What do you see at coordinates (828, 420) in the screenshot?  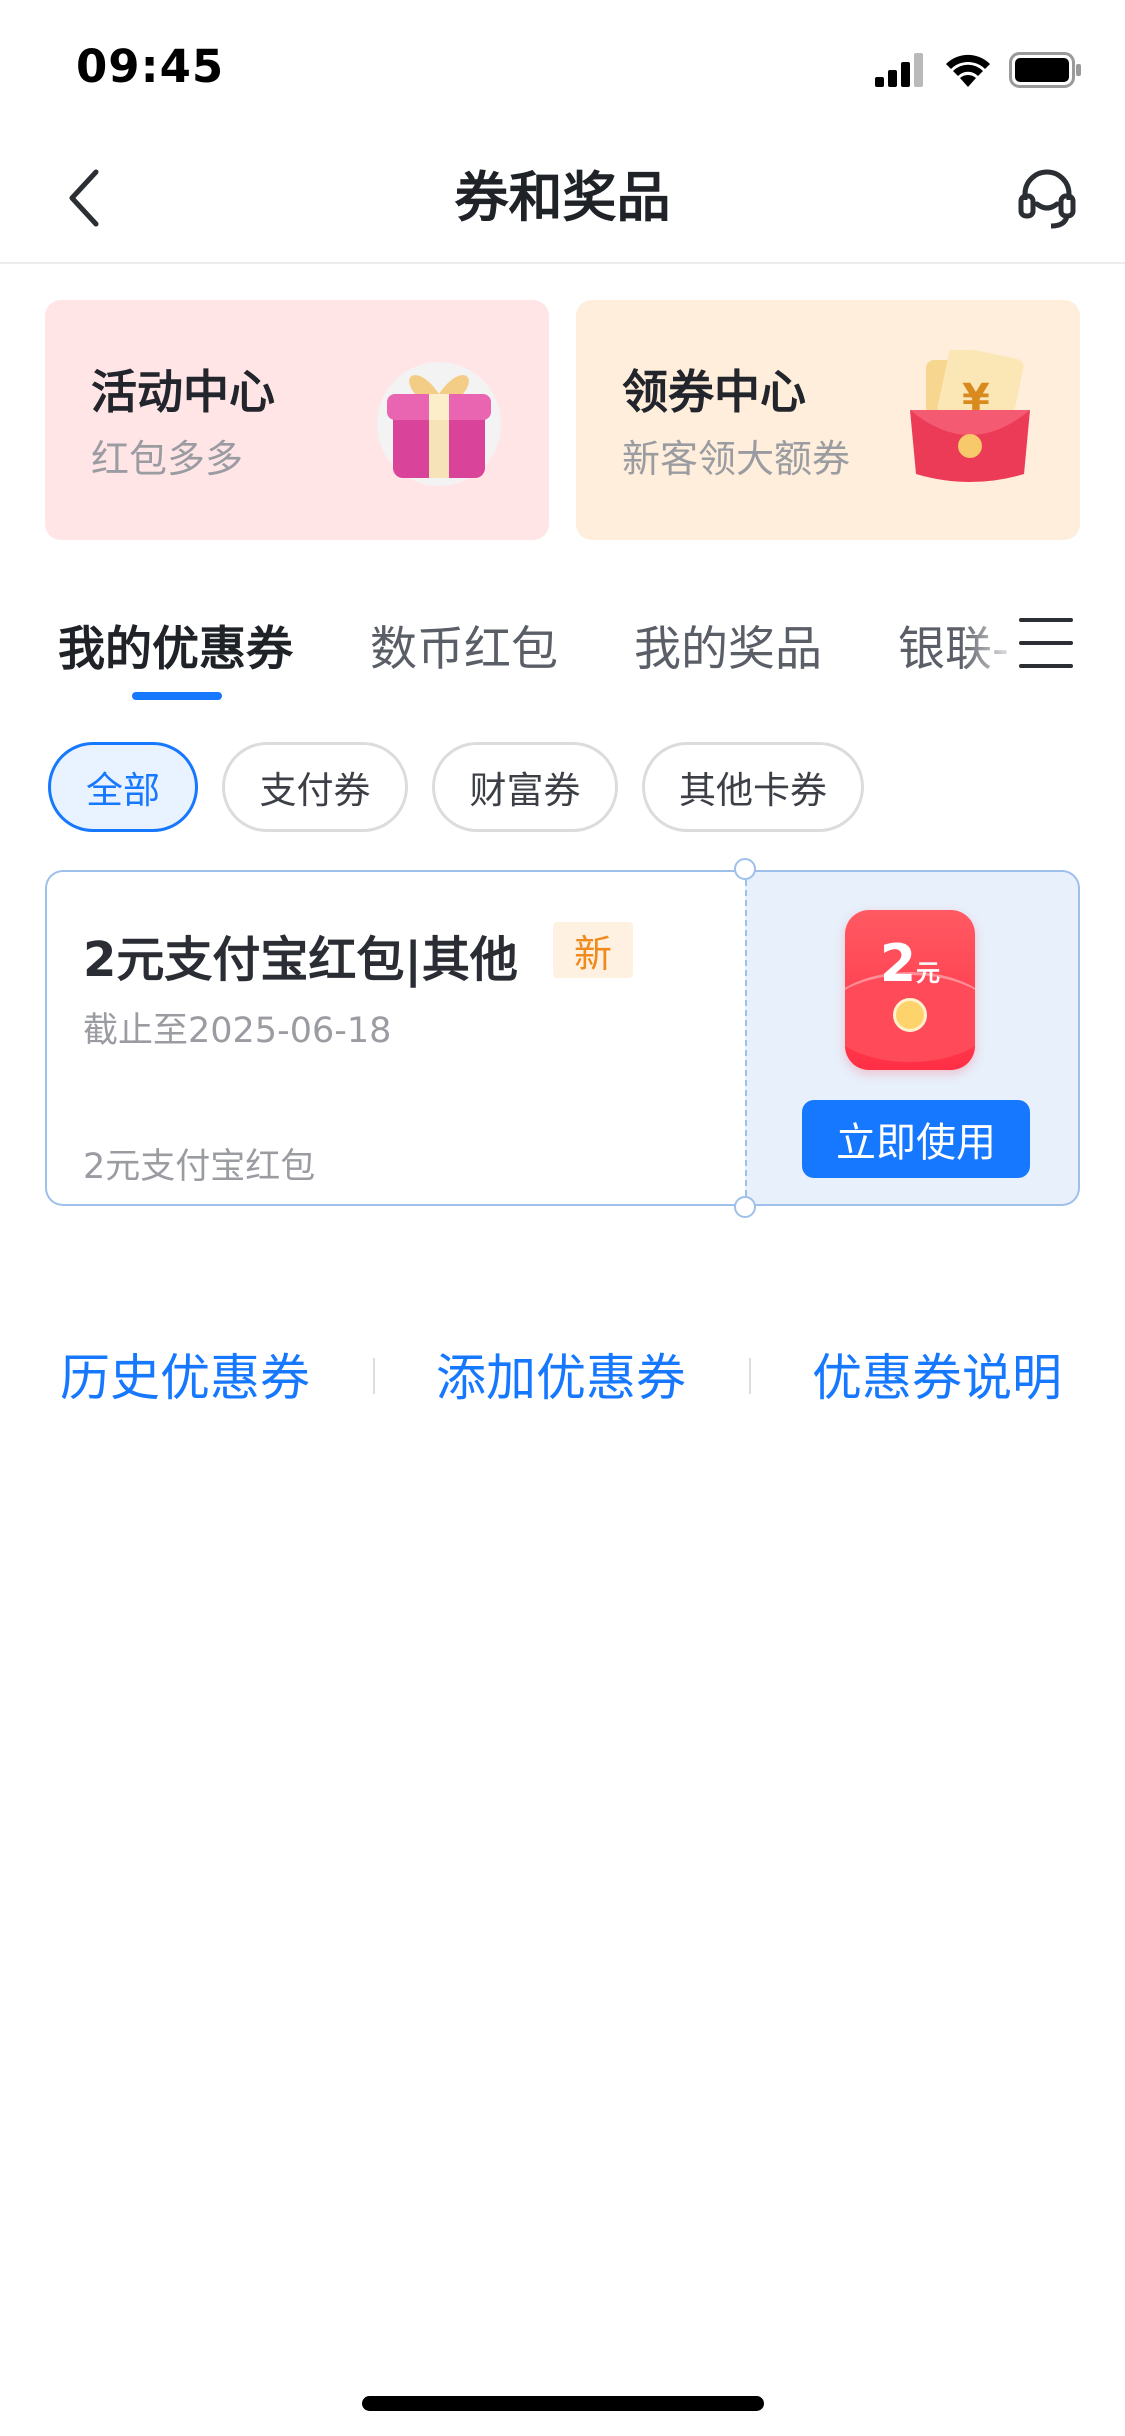 I see `coupon-center-card: 领券中心 新客领大额券 ¥` at bounding box center [828, 420].